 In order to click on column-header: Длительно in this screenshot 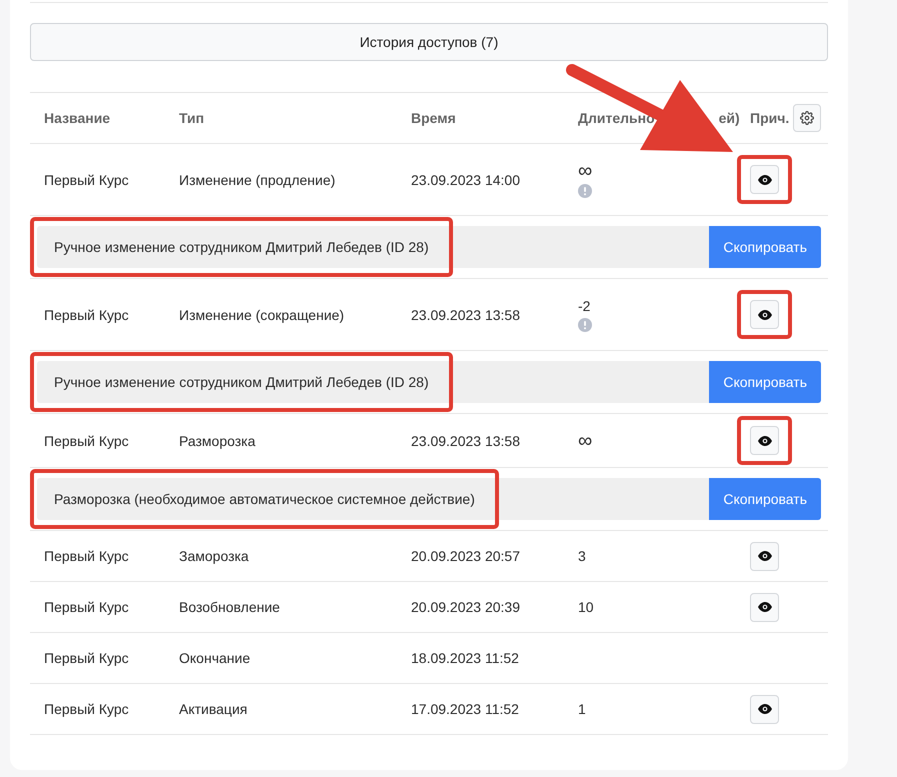, I will do `click(616, 118)`.